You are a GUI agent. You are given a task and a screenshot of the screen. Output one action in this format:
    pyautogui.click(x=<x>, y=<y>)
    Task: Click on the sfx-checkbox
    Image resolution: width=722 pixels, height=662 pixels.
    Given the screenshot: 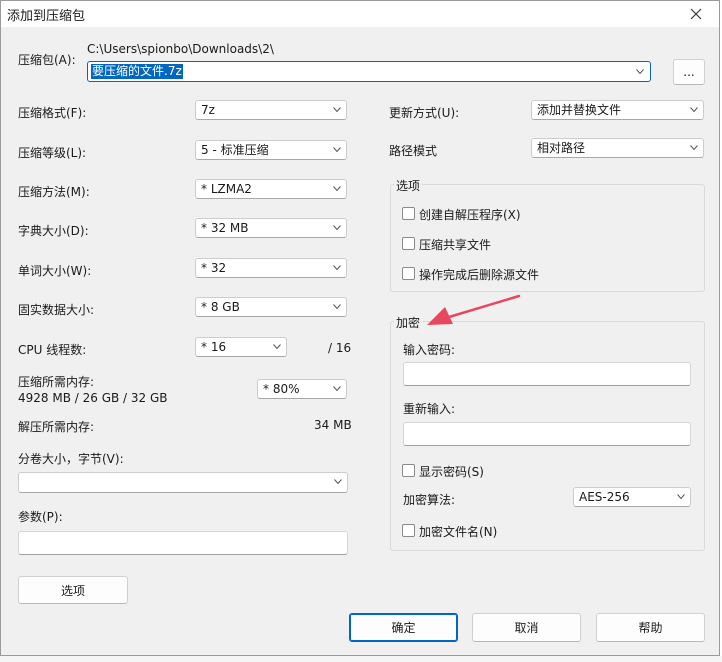 What is the action you would take?
    pyautogui.click(x=408, y=213)
    